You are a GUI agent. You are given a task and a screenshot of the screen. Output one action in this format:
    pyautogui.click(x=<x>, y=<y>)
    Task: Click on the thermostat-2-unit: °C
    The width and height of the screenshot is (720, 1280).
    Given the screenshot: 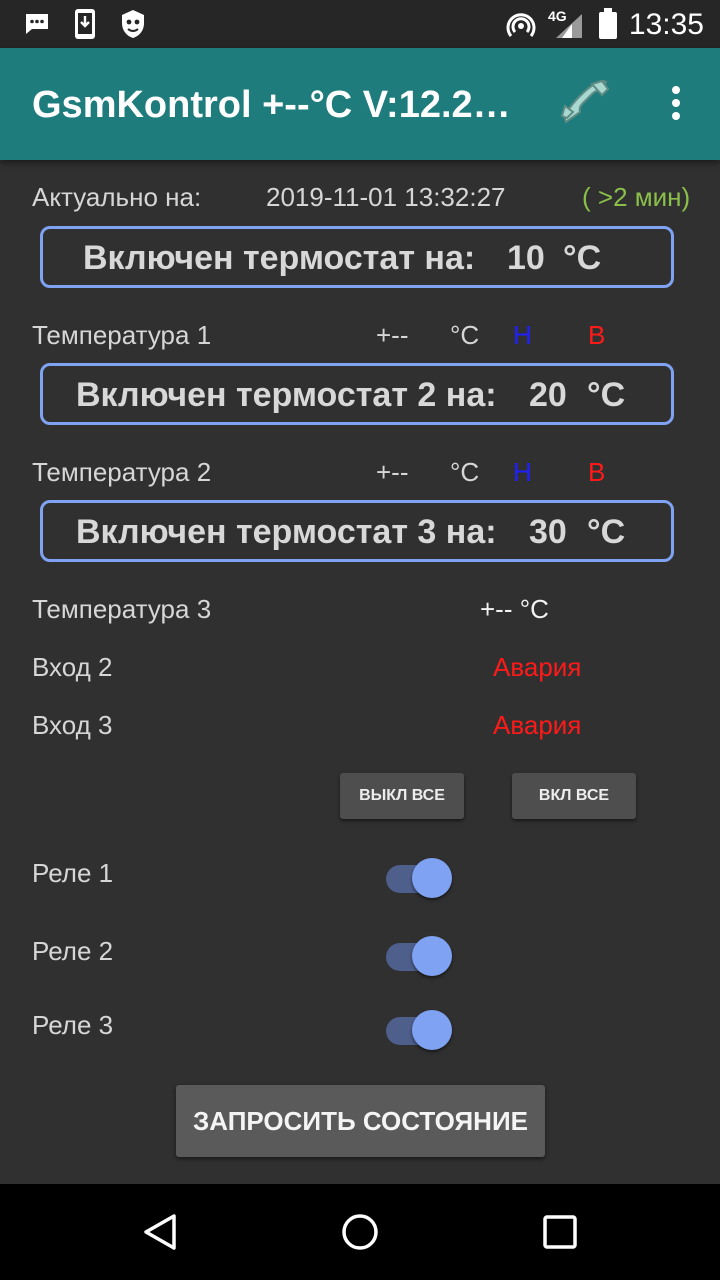 What is the action you would take?
    pyautogui.click(x=606, y=395)
    